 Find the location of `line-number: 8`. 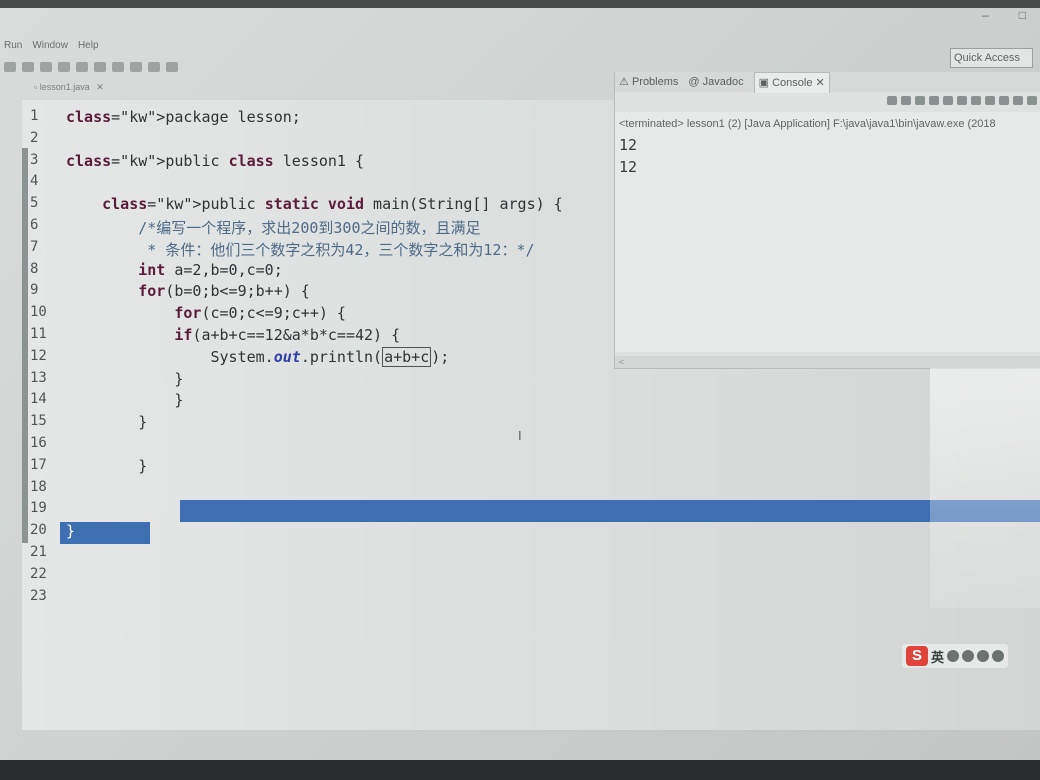

line-number: 8 is located at coordinates (34, 268).